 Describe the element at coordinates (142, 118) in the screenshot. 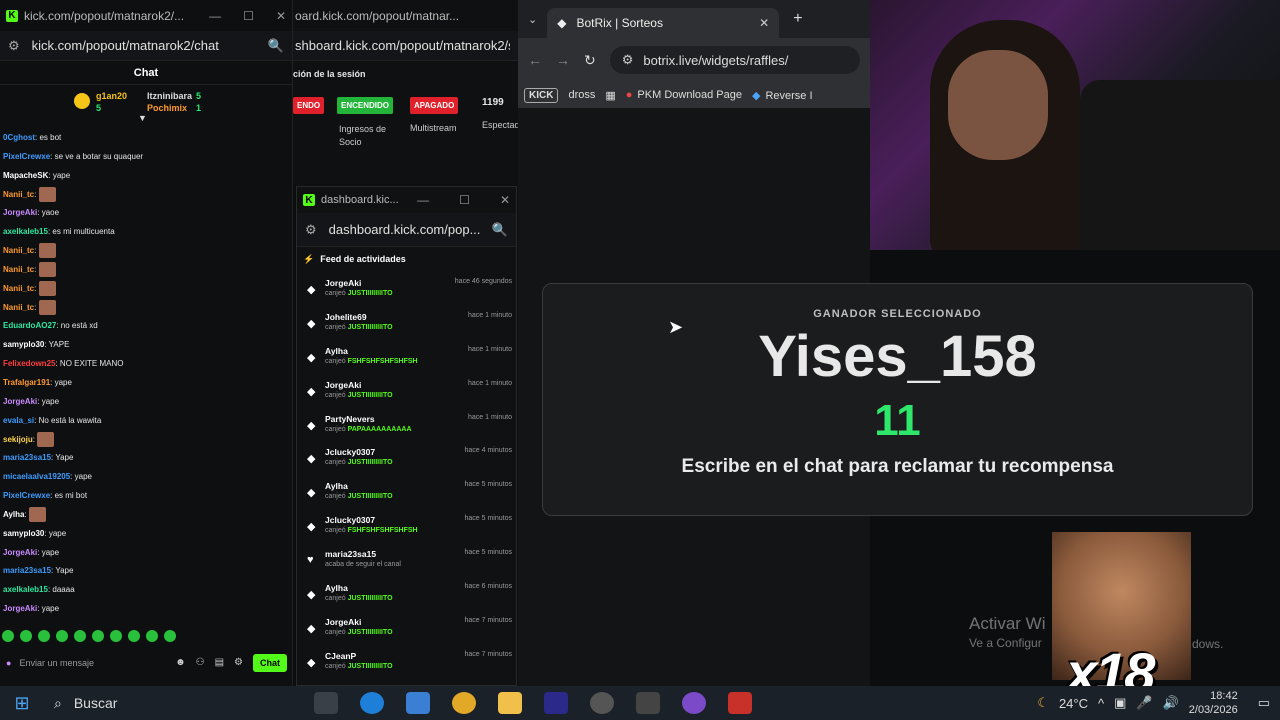

I see `chevron-down-icon: ▼` at that location.